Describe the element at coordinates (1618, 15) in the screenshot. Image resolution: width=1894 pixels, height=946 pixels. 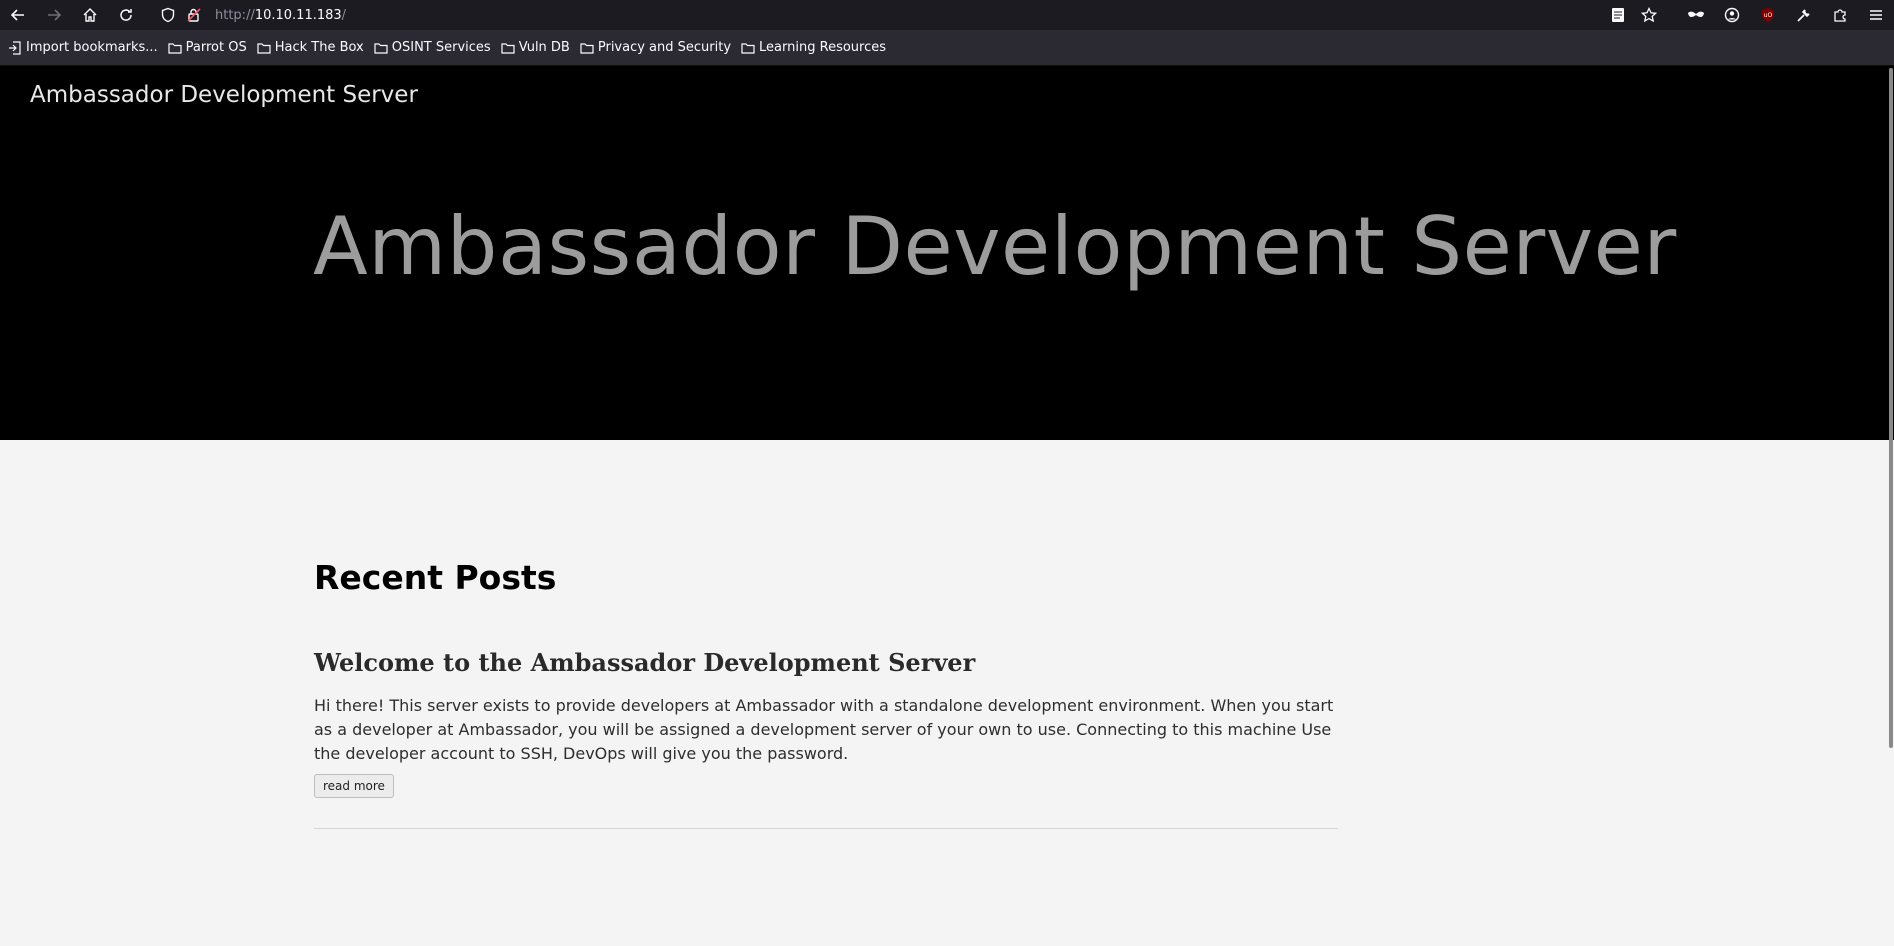
I see `reader-view-icon` at that location.